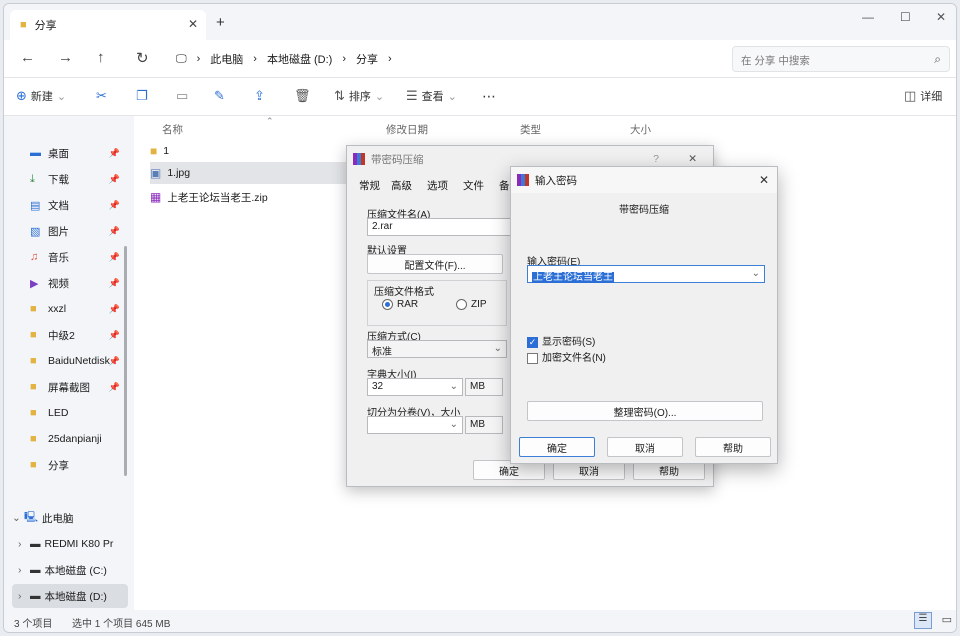 The height and width of the screenshot is (636, 960). I want to click on ok-button: 确定, so click(557, 447).